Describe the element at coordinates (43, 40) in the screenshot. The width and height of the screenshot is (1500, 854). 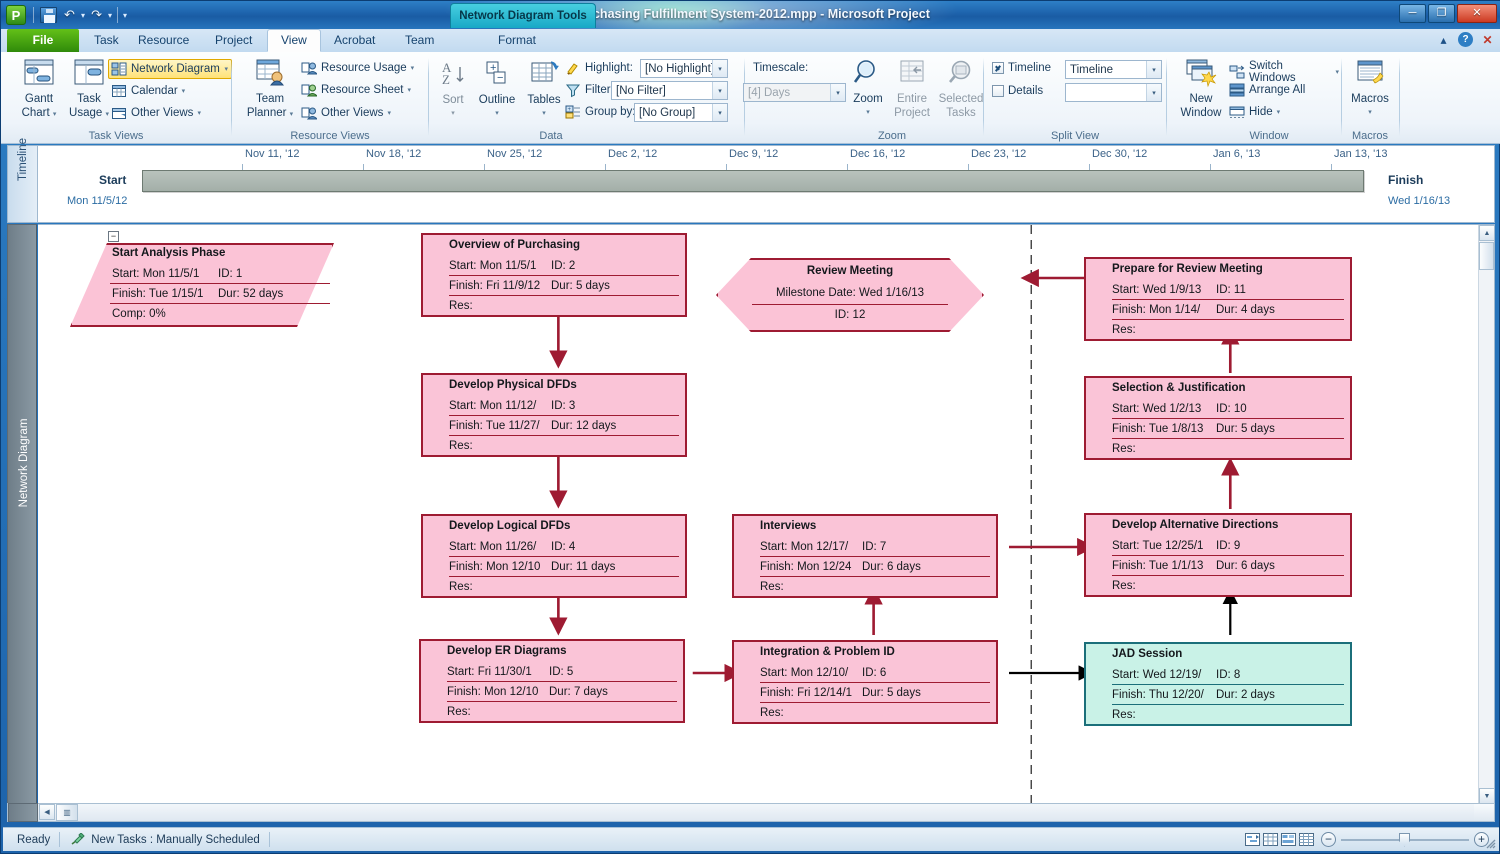
I see `tab-file: File` at that location.